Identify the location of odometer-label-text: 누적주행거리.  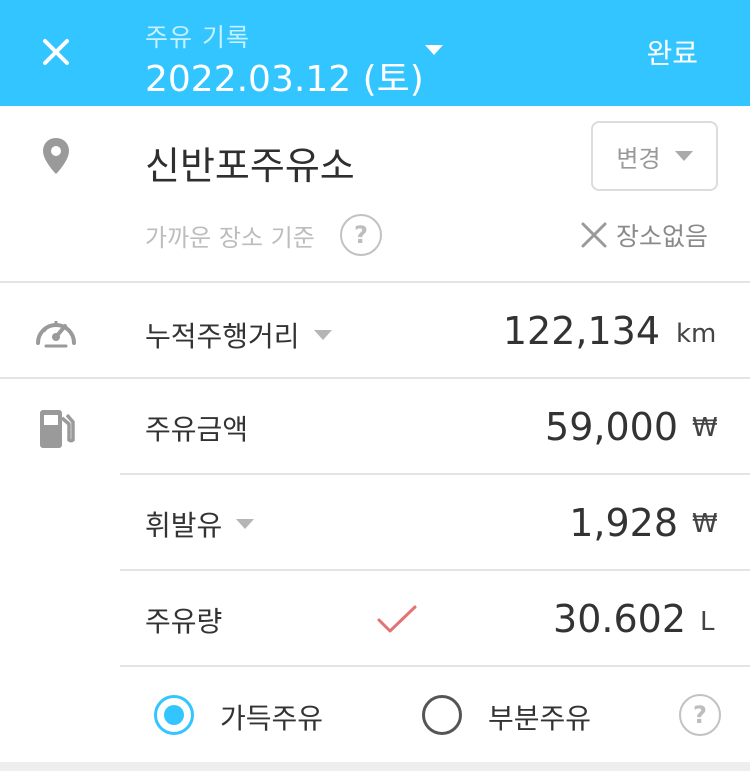
(222, 336).